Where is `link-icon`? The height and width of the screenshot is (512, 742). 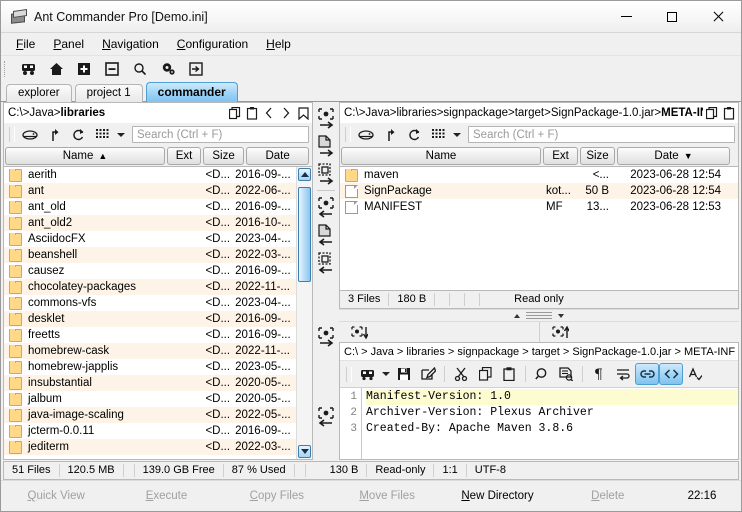
link-icon is located at coordinates (647, 374).